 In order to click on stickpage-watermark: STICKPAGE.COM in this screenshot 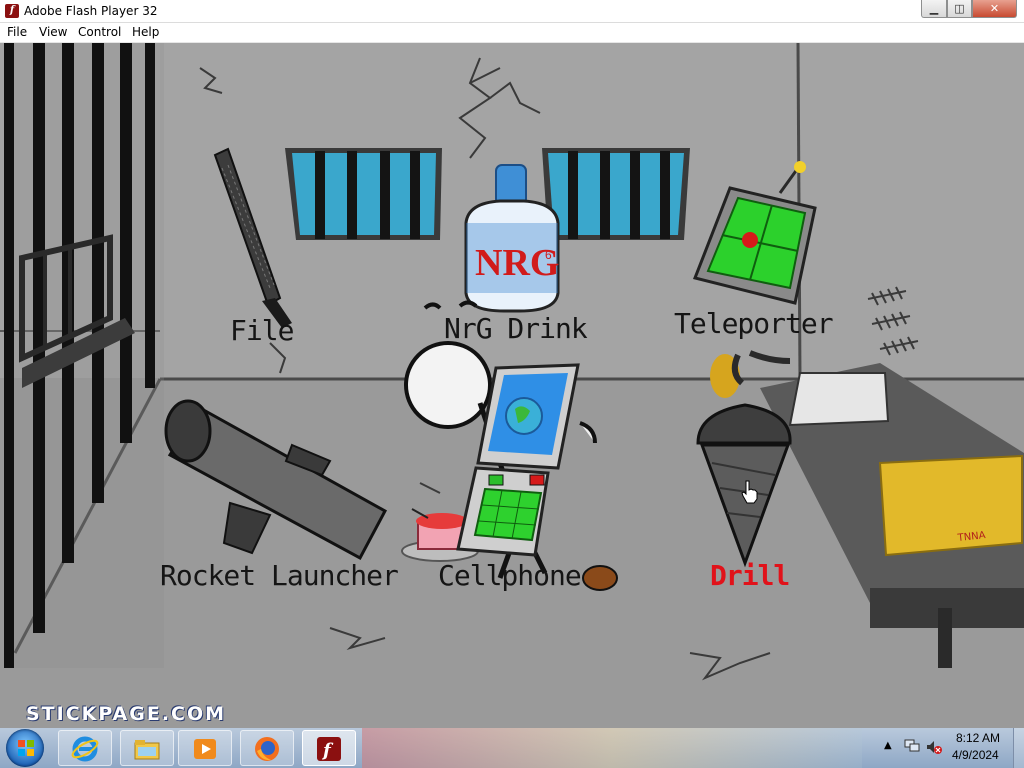, I will do `click(126, 714)`.